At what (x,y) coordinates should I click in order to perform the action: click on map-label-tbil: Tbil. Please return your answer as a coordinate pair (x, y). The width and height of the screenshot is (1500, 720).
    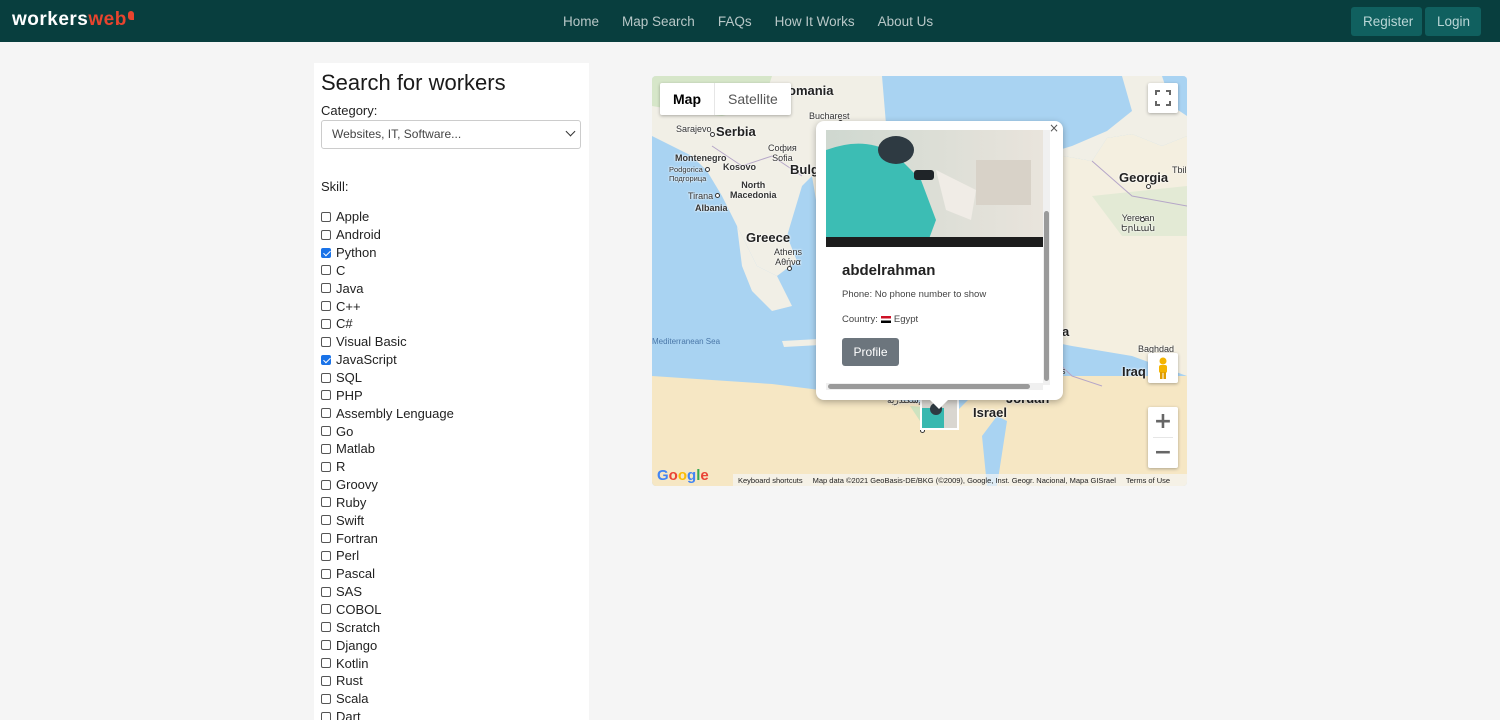
    Looking at the image, I should click on (1179, 170).